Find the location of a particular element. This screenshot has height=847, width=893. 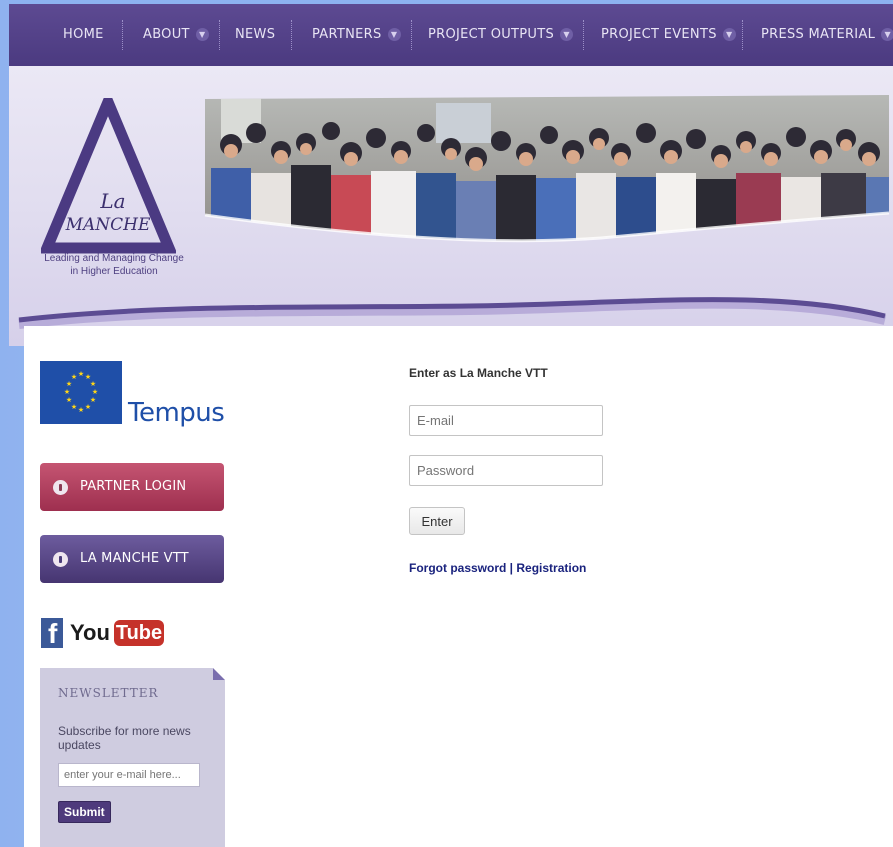

forgot-password-link: Forgot password is located at coordinates (457, 568).